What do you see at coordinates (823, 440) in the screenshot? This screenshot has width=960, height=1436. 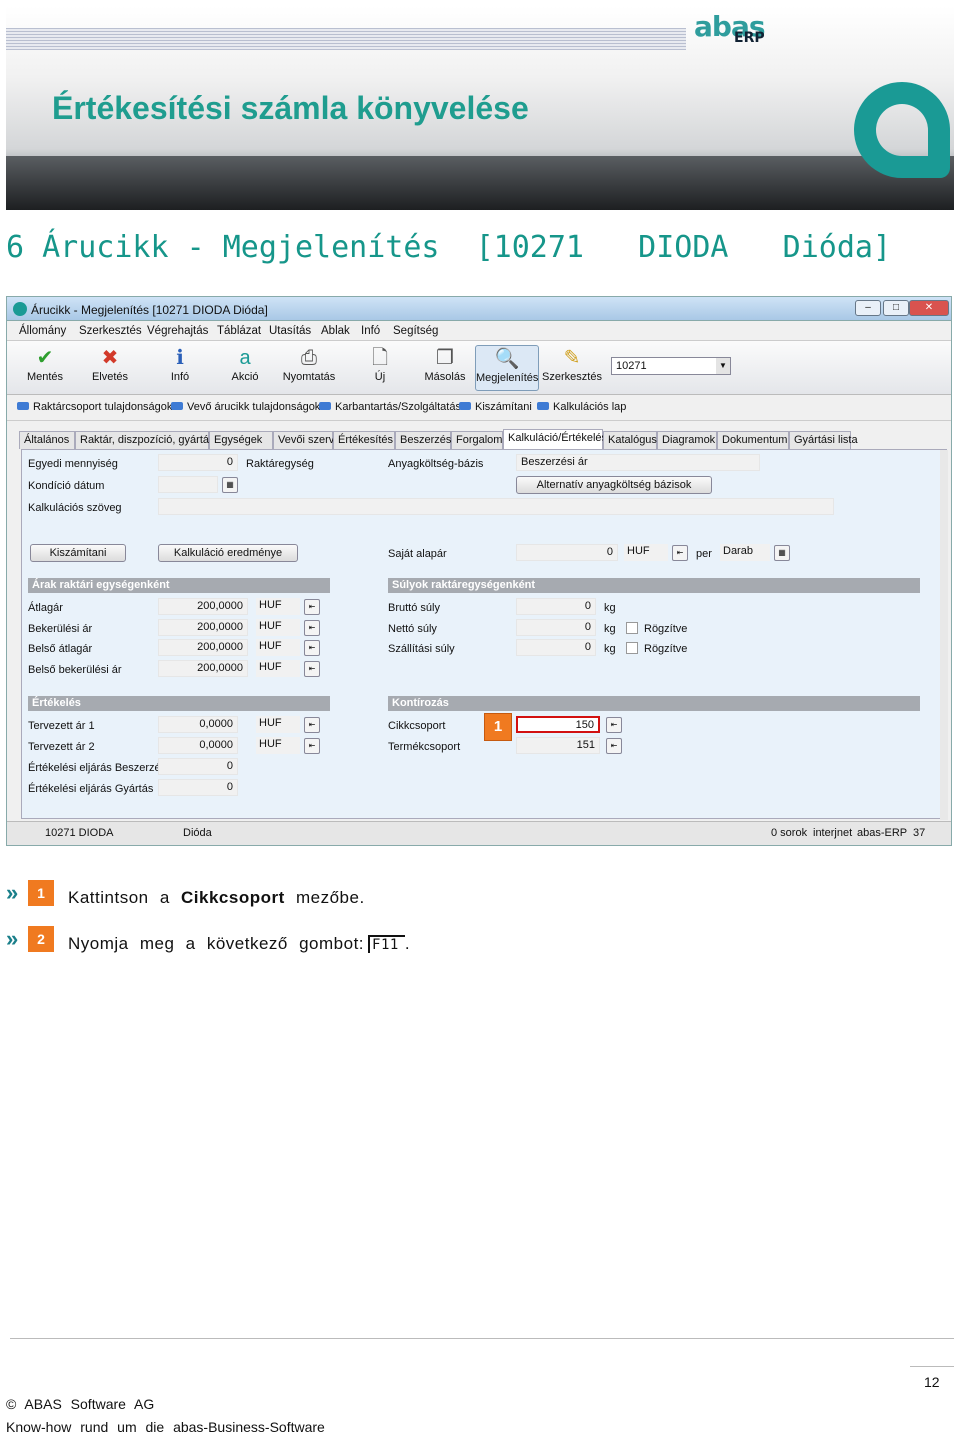 I see `tab-11: Gyártási lista` at bounding box center [823, 440].